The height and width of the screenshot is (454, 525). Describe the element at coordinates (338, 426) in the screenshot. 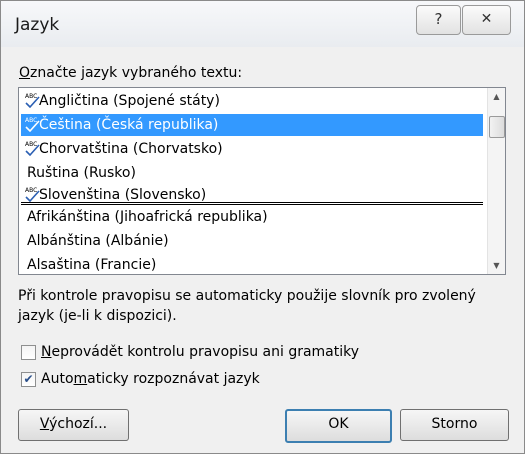

I see `ok-button: OK` at that location.